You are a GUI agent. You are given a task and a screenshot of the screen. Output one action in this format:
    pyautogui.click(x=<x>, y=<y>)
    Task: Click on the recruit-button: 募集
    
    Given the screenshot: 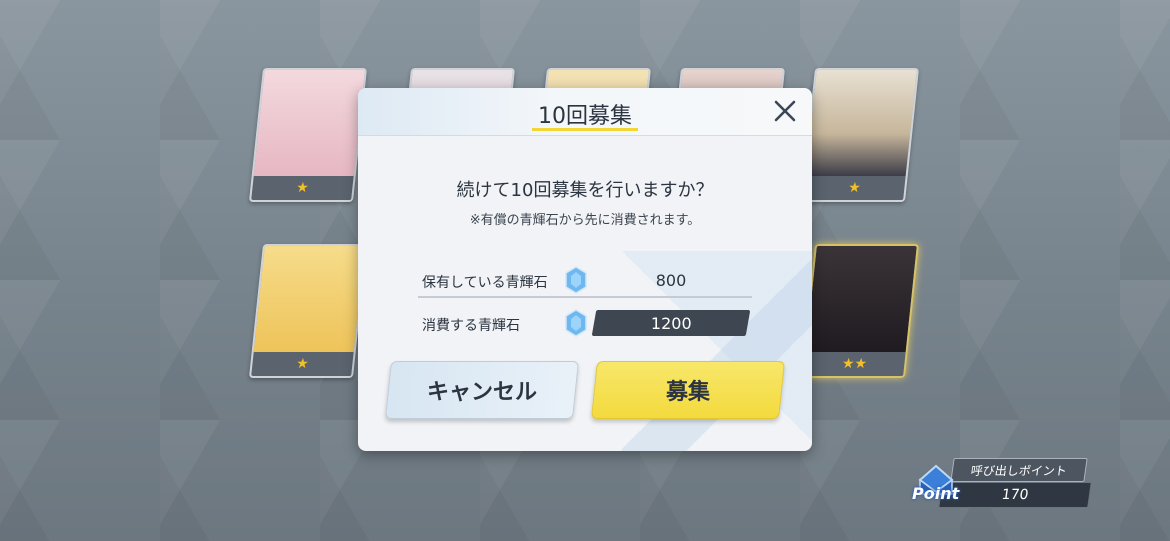 What is the action you would take?
    pyautogui.click(x=688, y=390)
    